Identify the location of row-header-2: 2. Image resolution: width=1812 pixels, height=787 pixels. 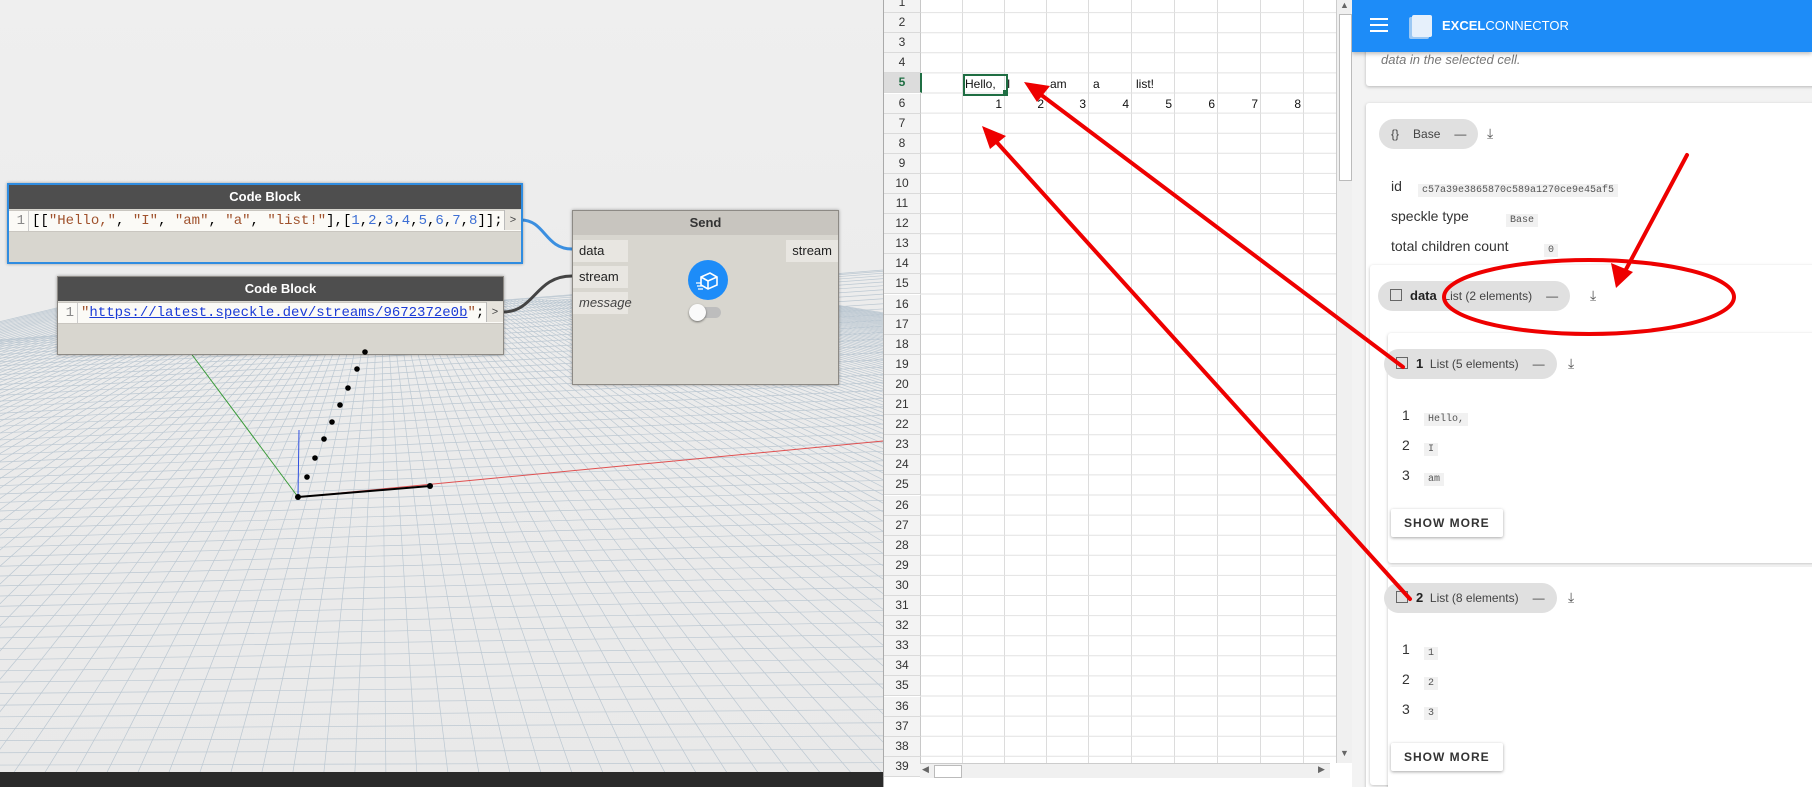
(902, 23).